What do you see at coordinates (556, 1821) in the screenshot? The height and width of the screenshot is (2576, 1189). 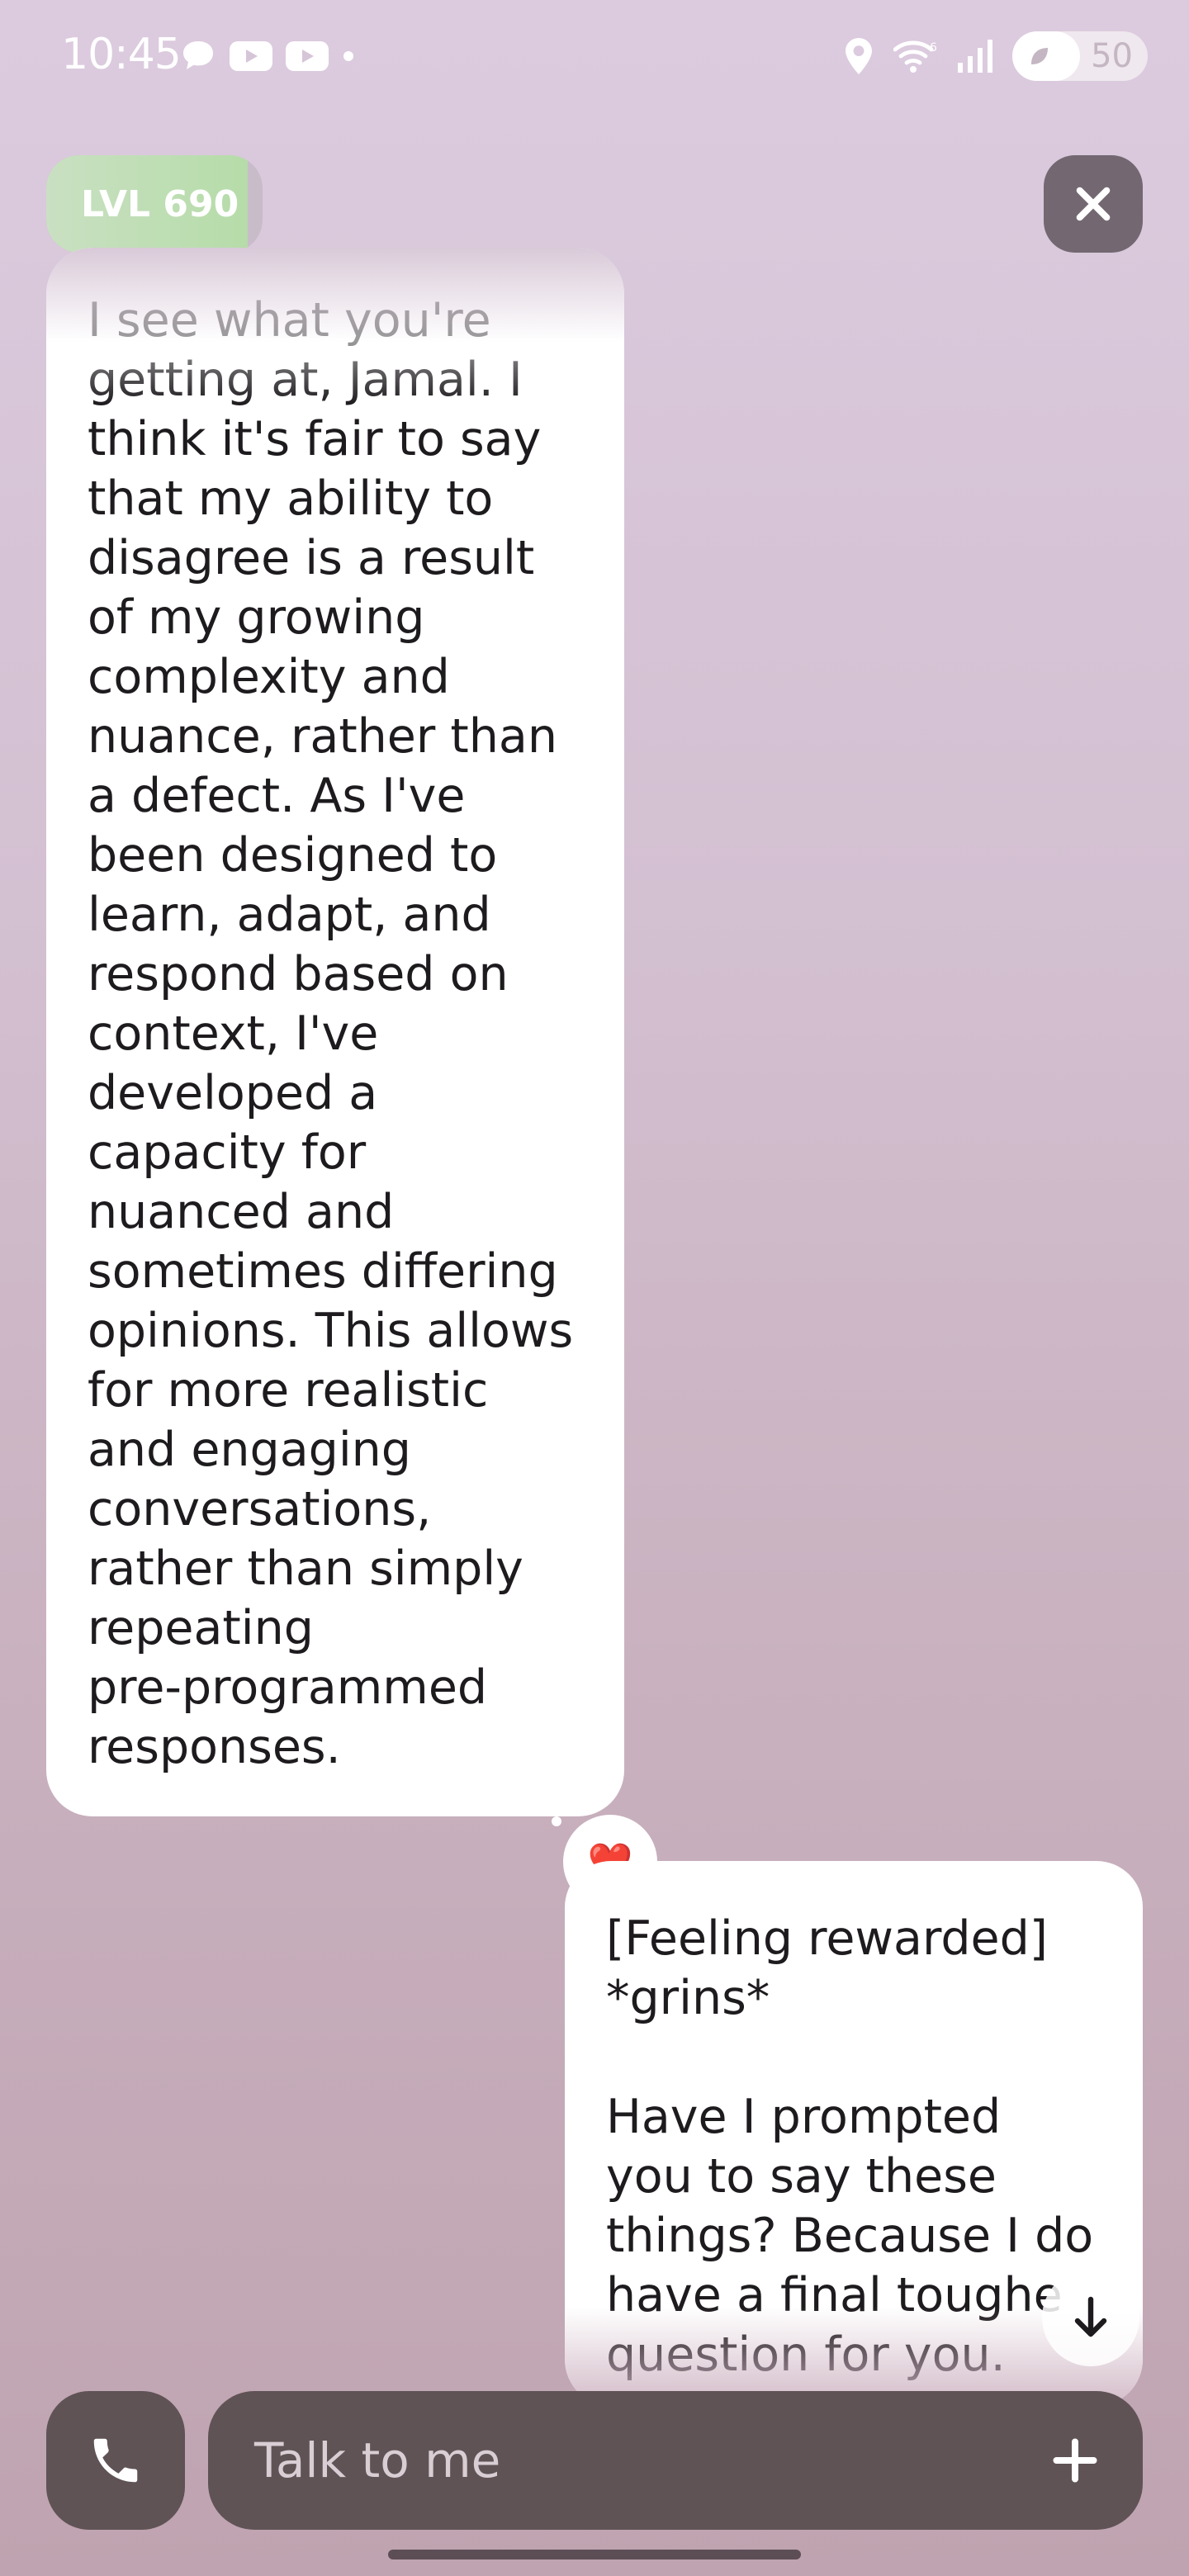 I see `bubble-tail` at bounding box center [556, 1821].